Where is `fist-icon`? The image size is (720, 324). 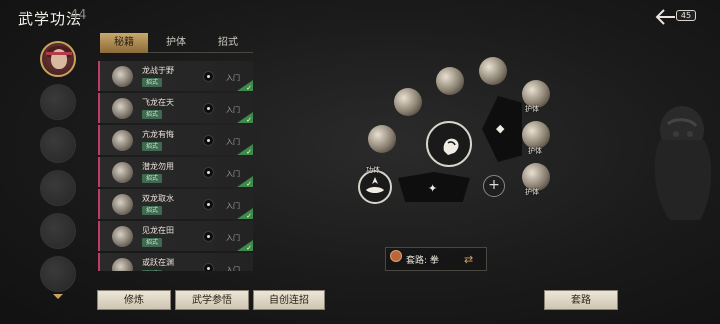
fist-icon is located at coordinates (451, 146).